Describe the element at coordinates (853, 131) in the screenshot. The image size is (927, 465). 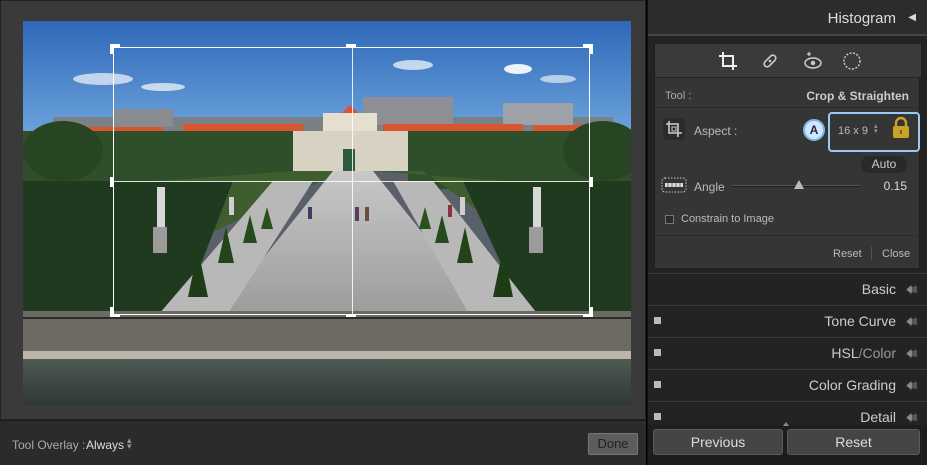
I see `aspect-ratio-select: 16 x 9` at that location.